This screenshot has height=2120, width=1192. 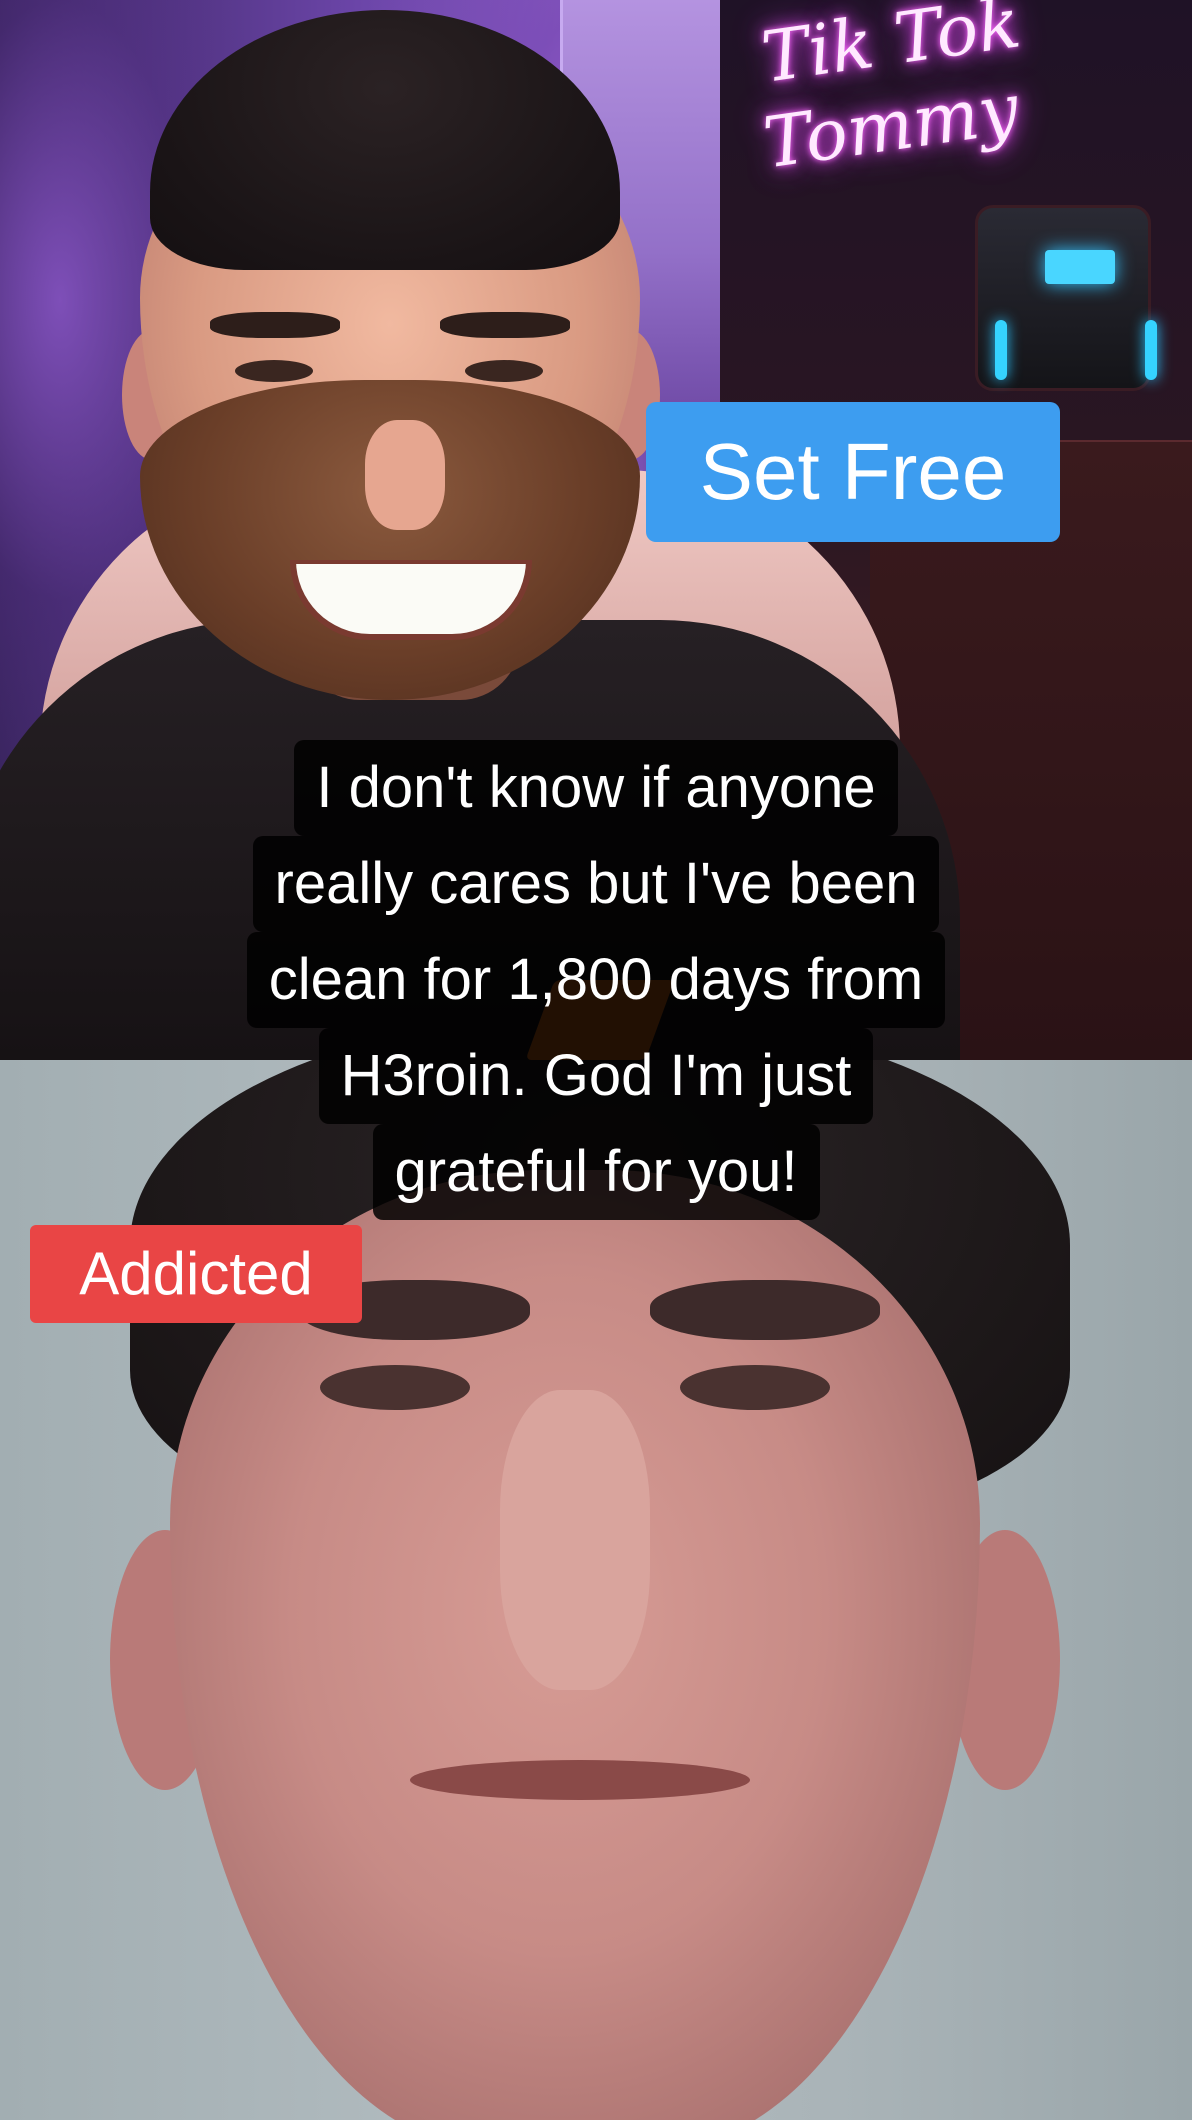 What do you see at coordinates (580, 1780) in the screenshot?
I see `mouth` at bounding box center [580, 1780].